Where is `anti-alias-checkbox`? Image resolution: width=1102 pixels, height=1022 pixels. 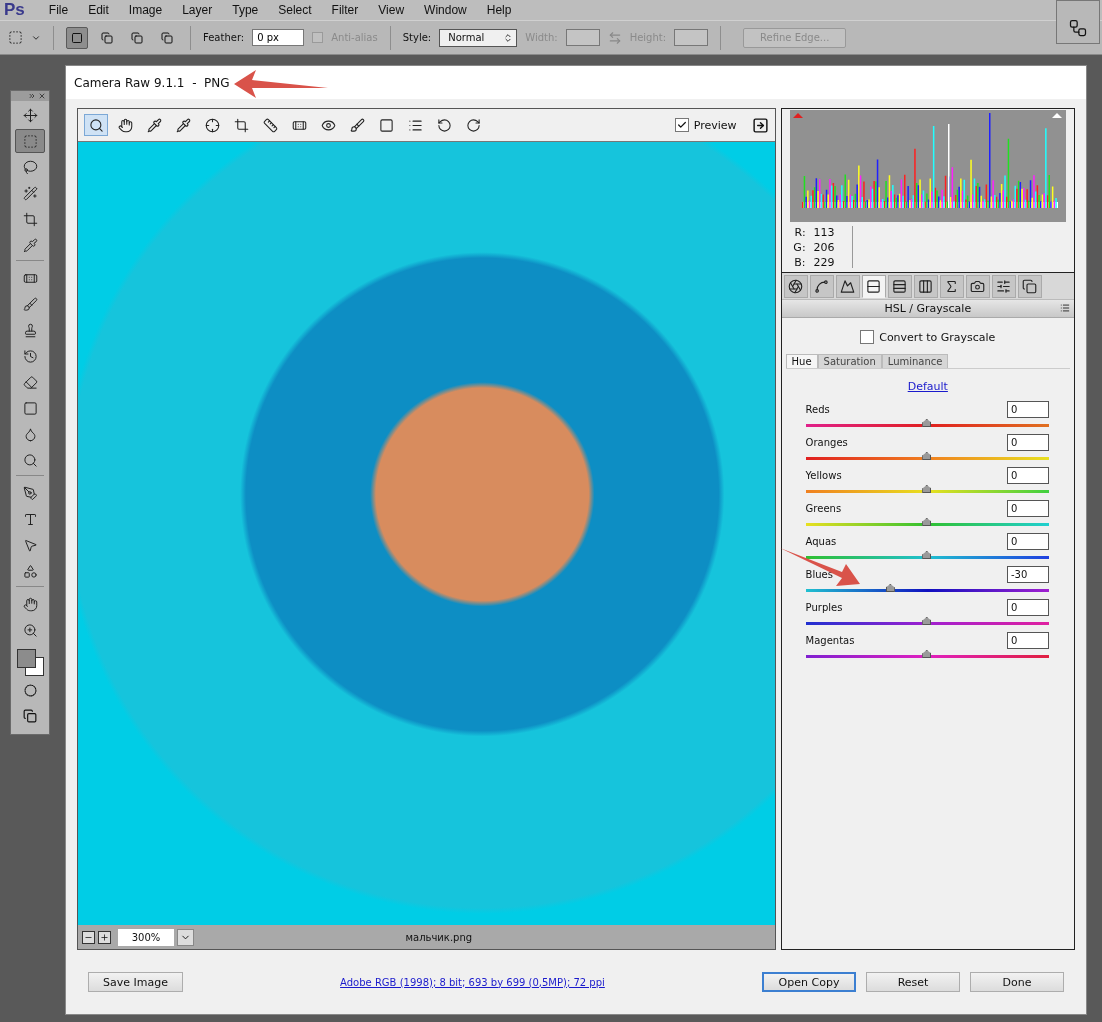
anti-alias-checkbox is located at coordinates (318, 37).